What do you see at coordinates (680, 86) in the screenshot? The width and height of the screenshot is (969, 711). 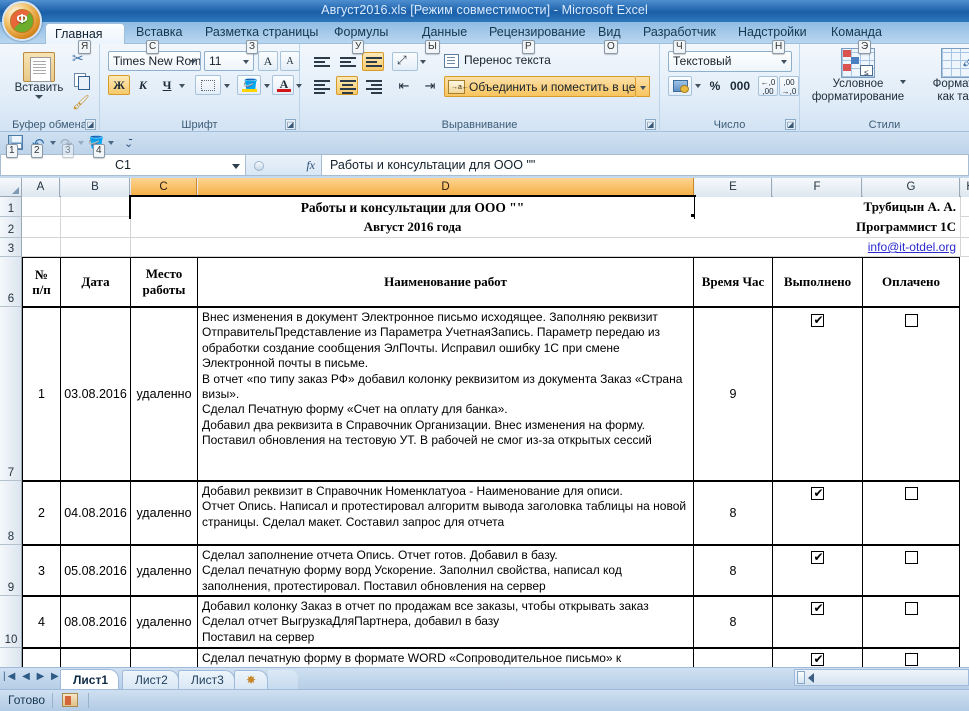 I see `accounting-format-button` at bounding box center [680, 86].